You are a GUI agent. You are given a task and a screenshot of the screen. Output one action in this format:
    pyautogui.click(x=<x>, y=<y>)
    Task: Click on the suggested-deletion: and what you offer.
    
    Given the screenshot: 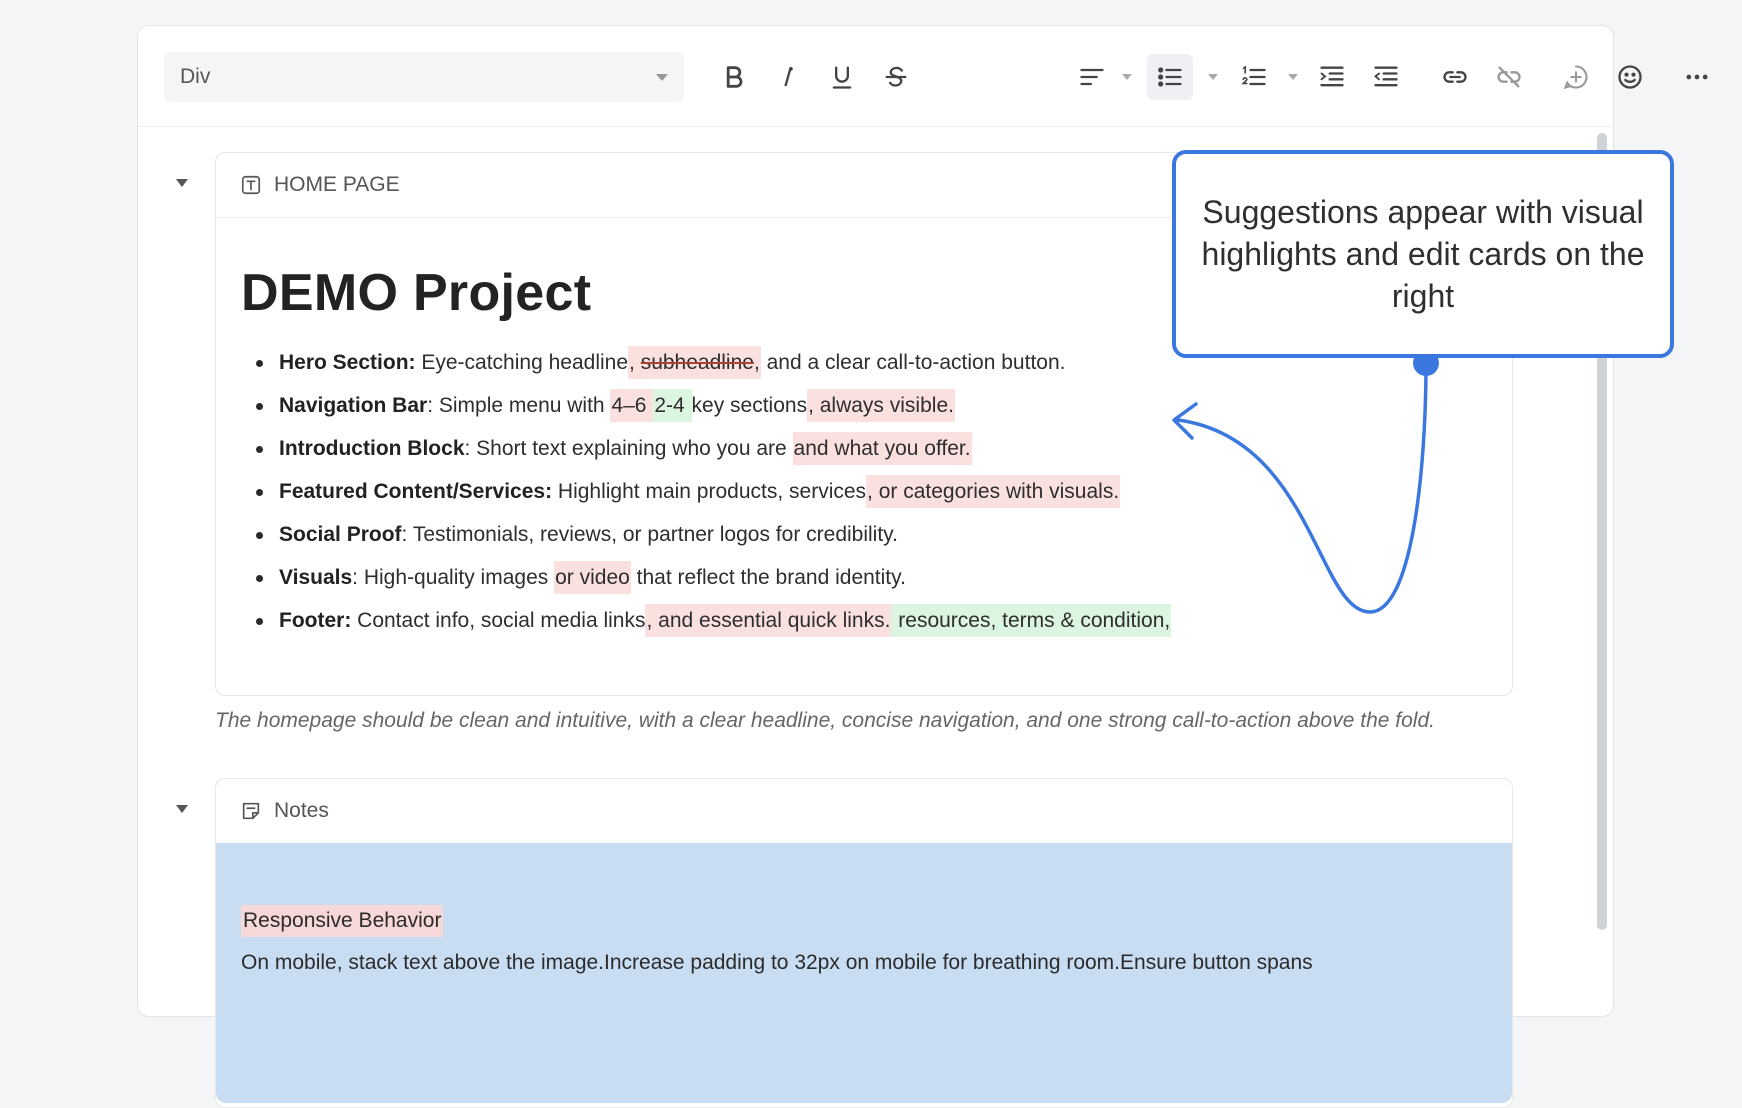 What is the action you would take?
    pyautogui.click(x=882, y=448)
    